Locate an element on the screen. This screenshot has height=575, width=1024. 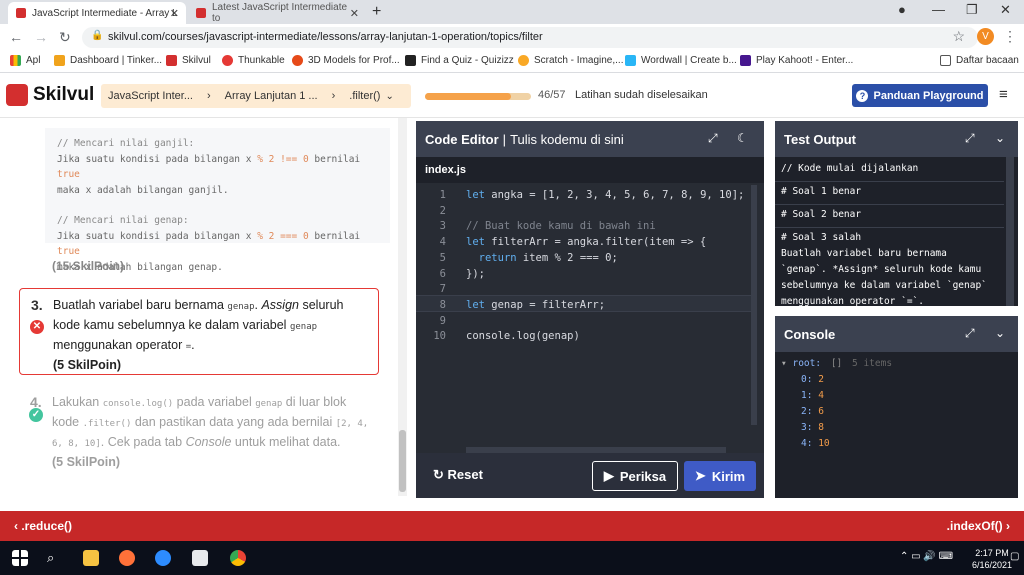
reload-icon: ↻ is located at coordinates (65, 37).